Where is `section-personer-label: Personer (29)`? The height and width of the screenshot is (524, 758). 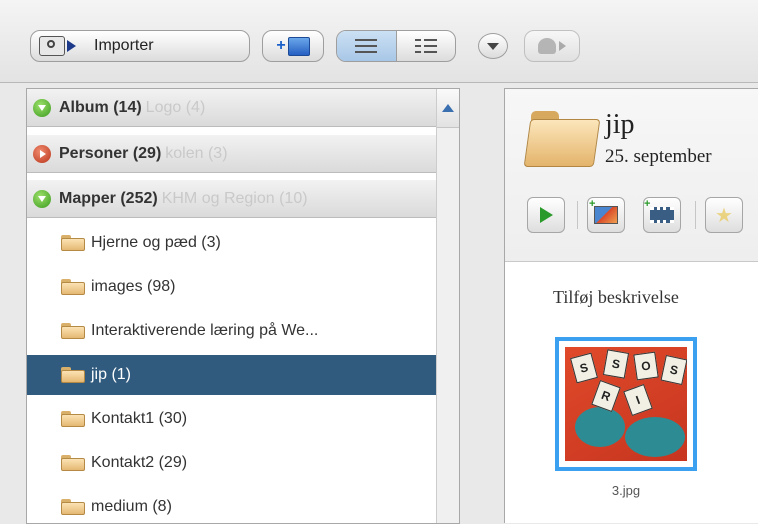 section-personer-label: Personer (29) is located at coordinates (110, 153).